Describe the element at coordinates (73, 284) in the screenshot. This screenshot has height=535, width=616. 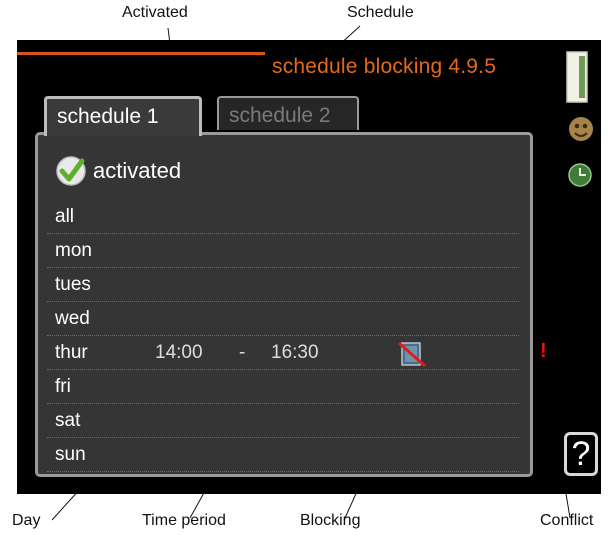
I see `day-label: tues` at that location.